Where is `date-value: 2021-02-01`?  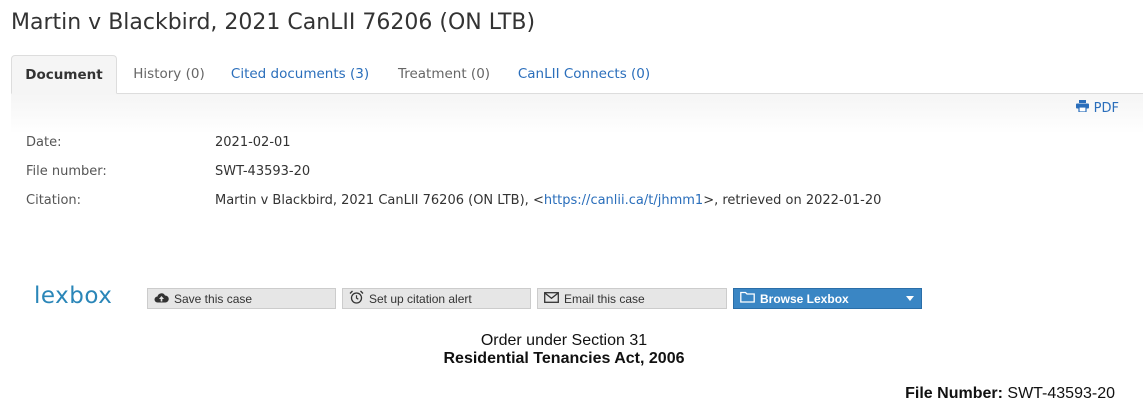
date-value: 2021-02-01 is located at coordinates (253, 142).